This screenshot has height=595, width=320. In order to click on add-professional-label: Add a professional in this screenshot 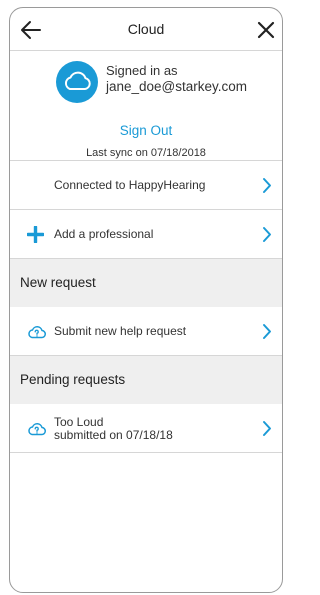, I will do `click(104, 234)`.